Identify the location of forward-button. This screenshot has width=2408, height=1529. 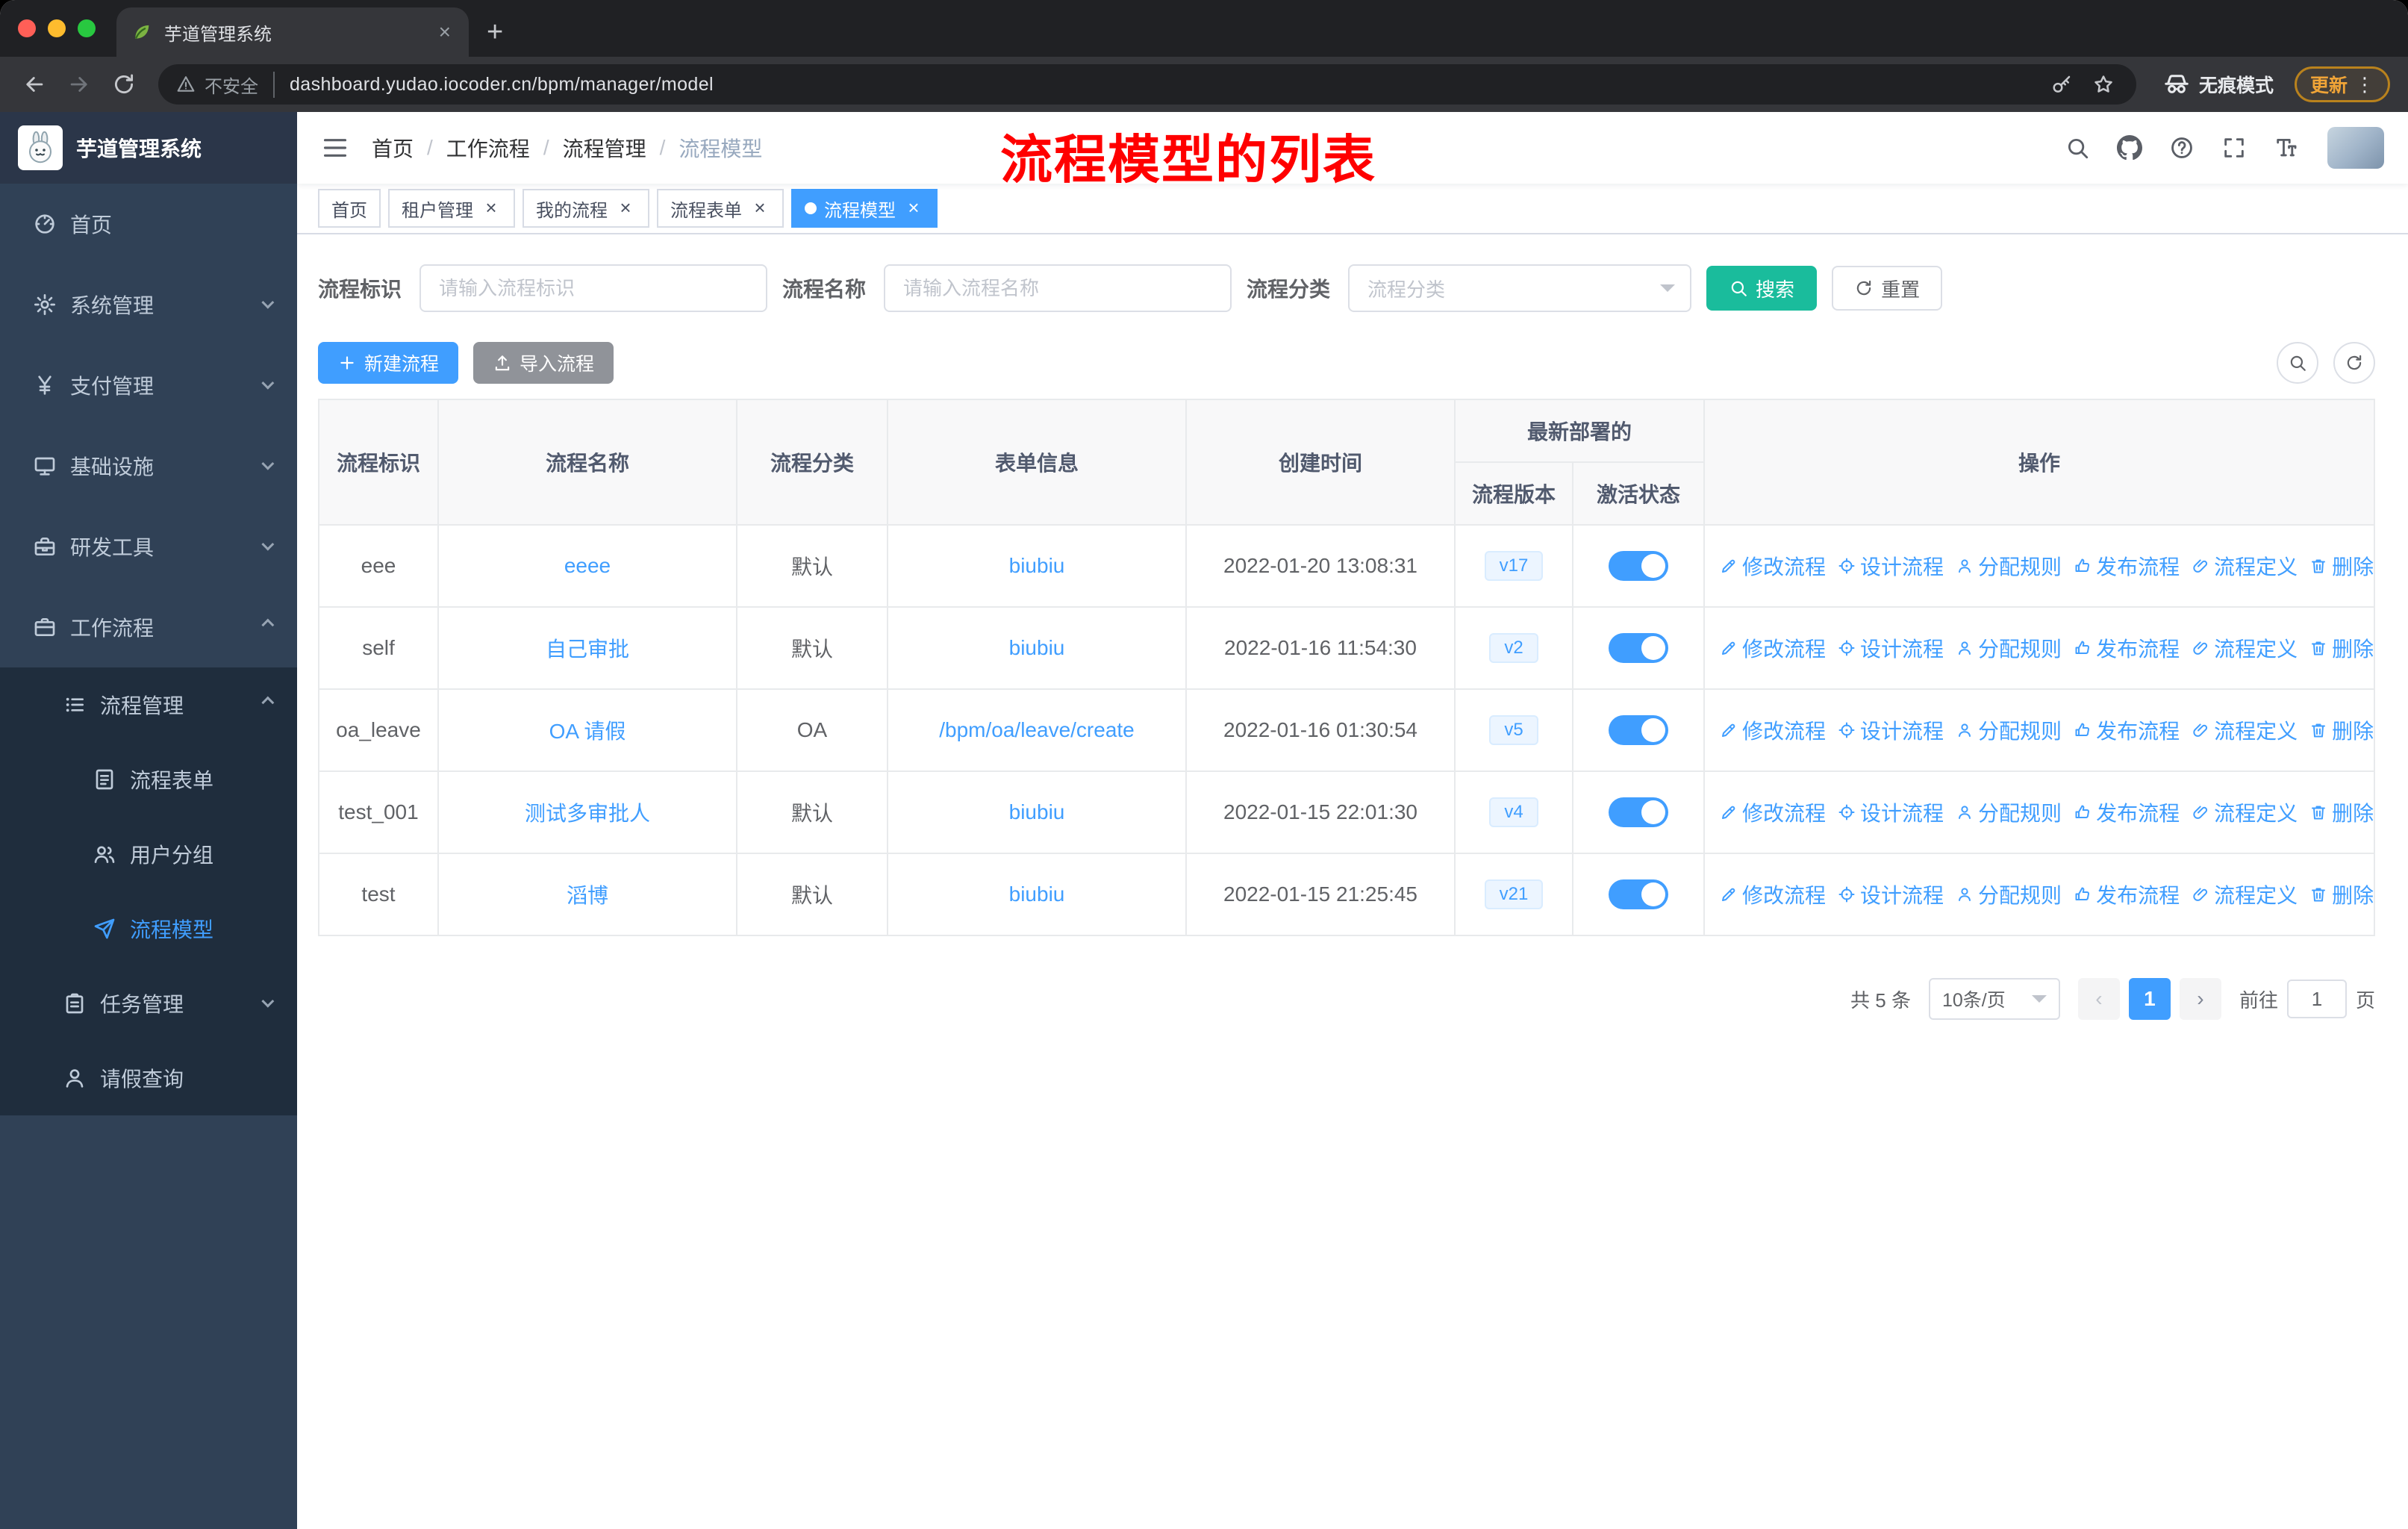
(79, 84).